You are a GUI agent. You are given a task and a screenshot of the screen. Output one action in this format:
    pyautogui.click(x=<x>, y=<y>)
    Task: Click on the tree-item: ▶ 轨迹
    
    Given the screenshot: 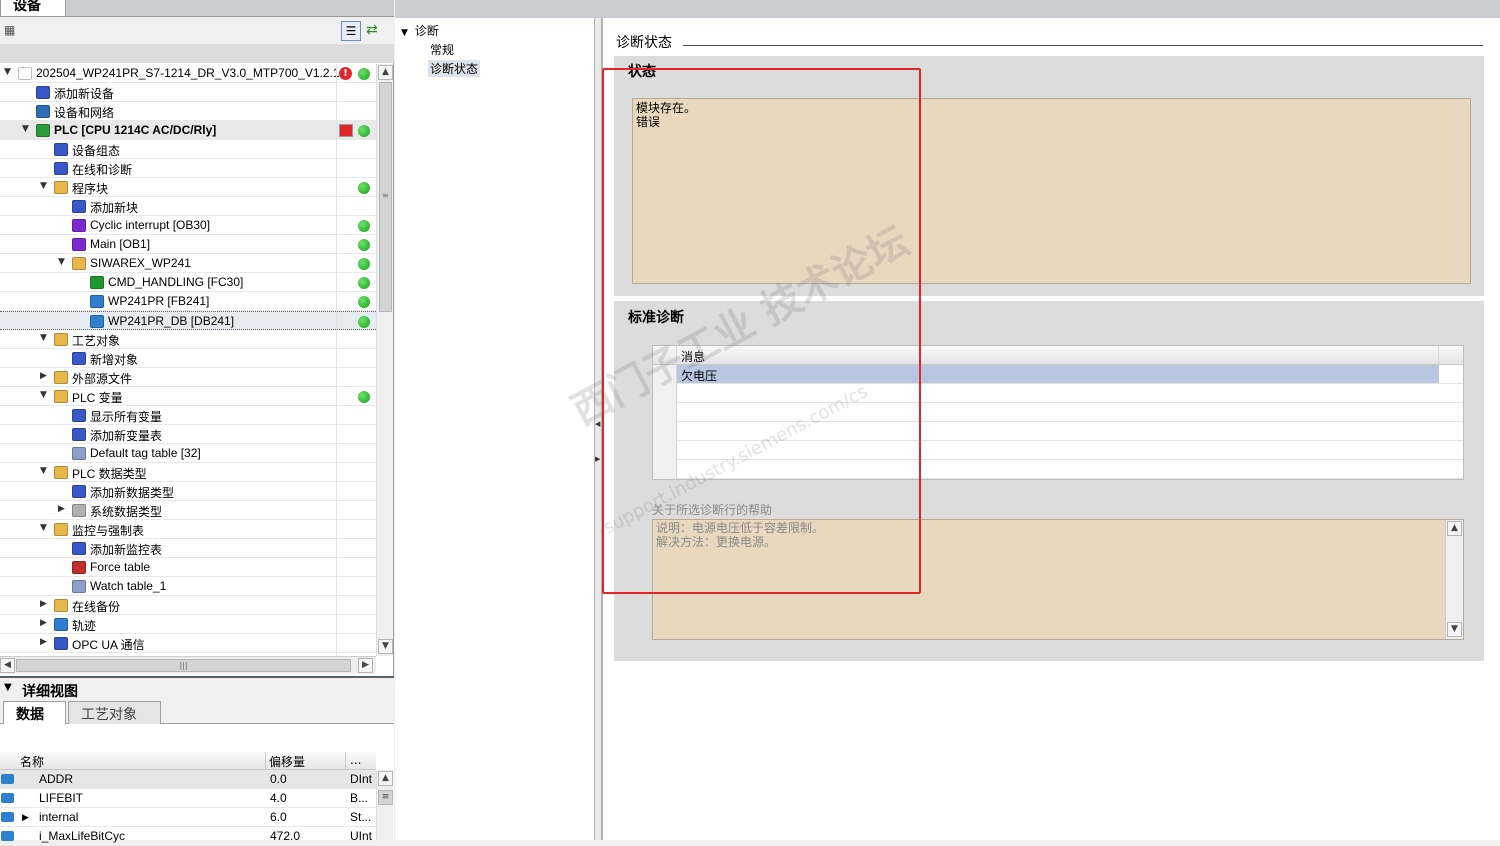 What is the action you would take?
    pyautogui.click(x=188, y=624)
    